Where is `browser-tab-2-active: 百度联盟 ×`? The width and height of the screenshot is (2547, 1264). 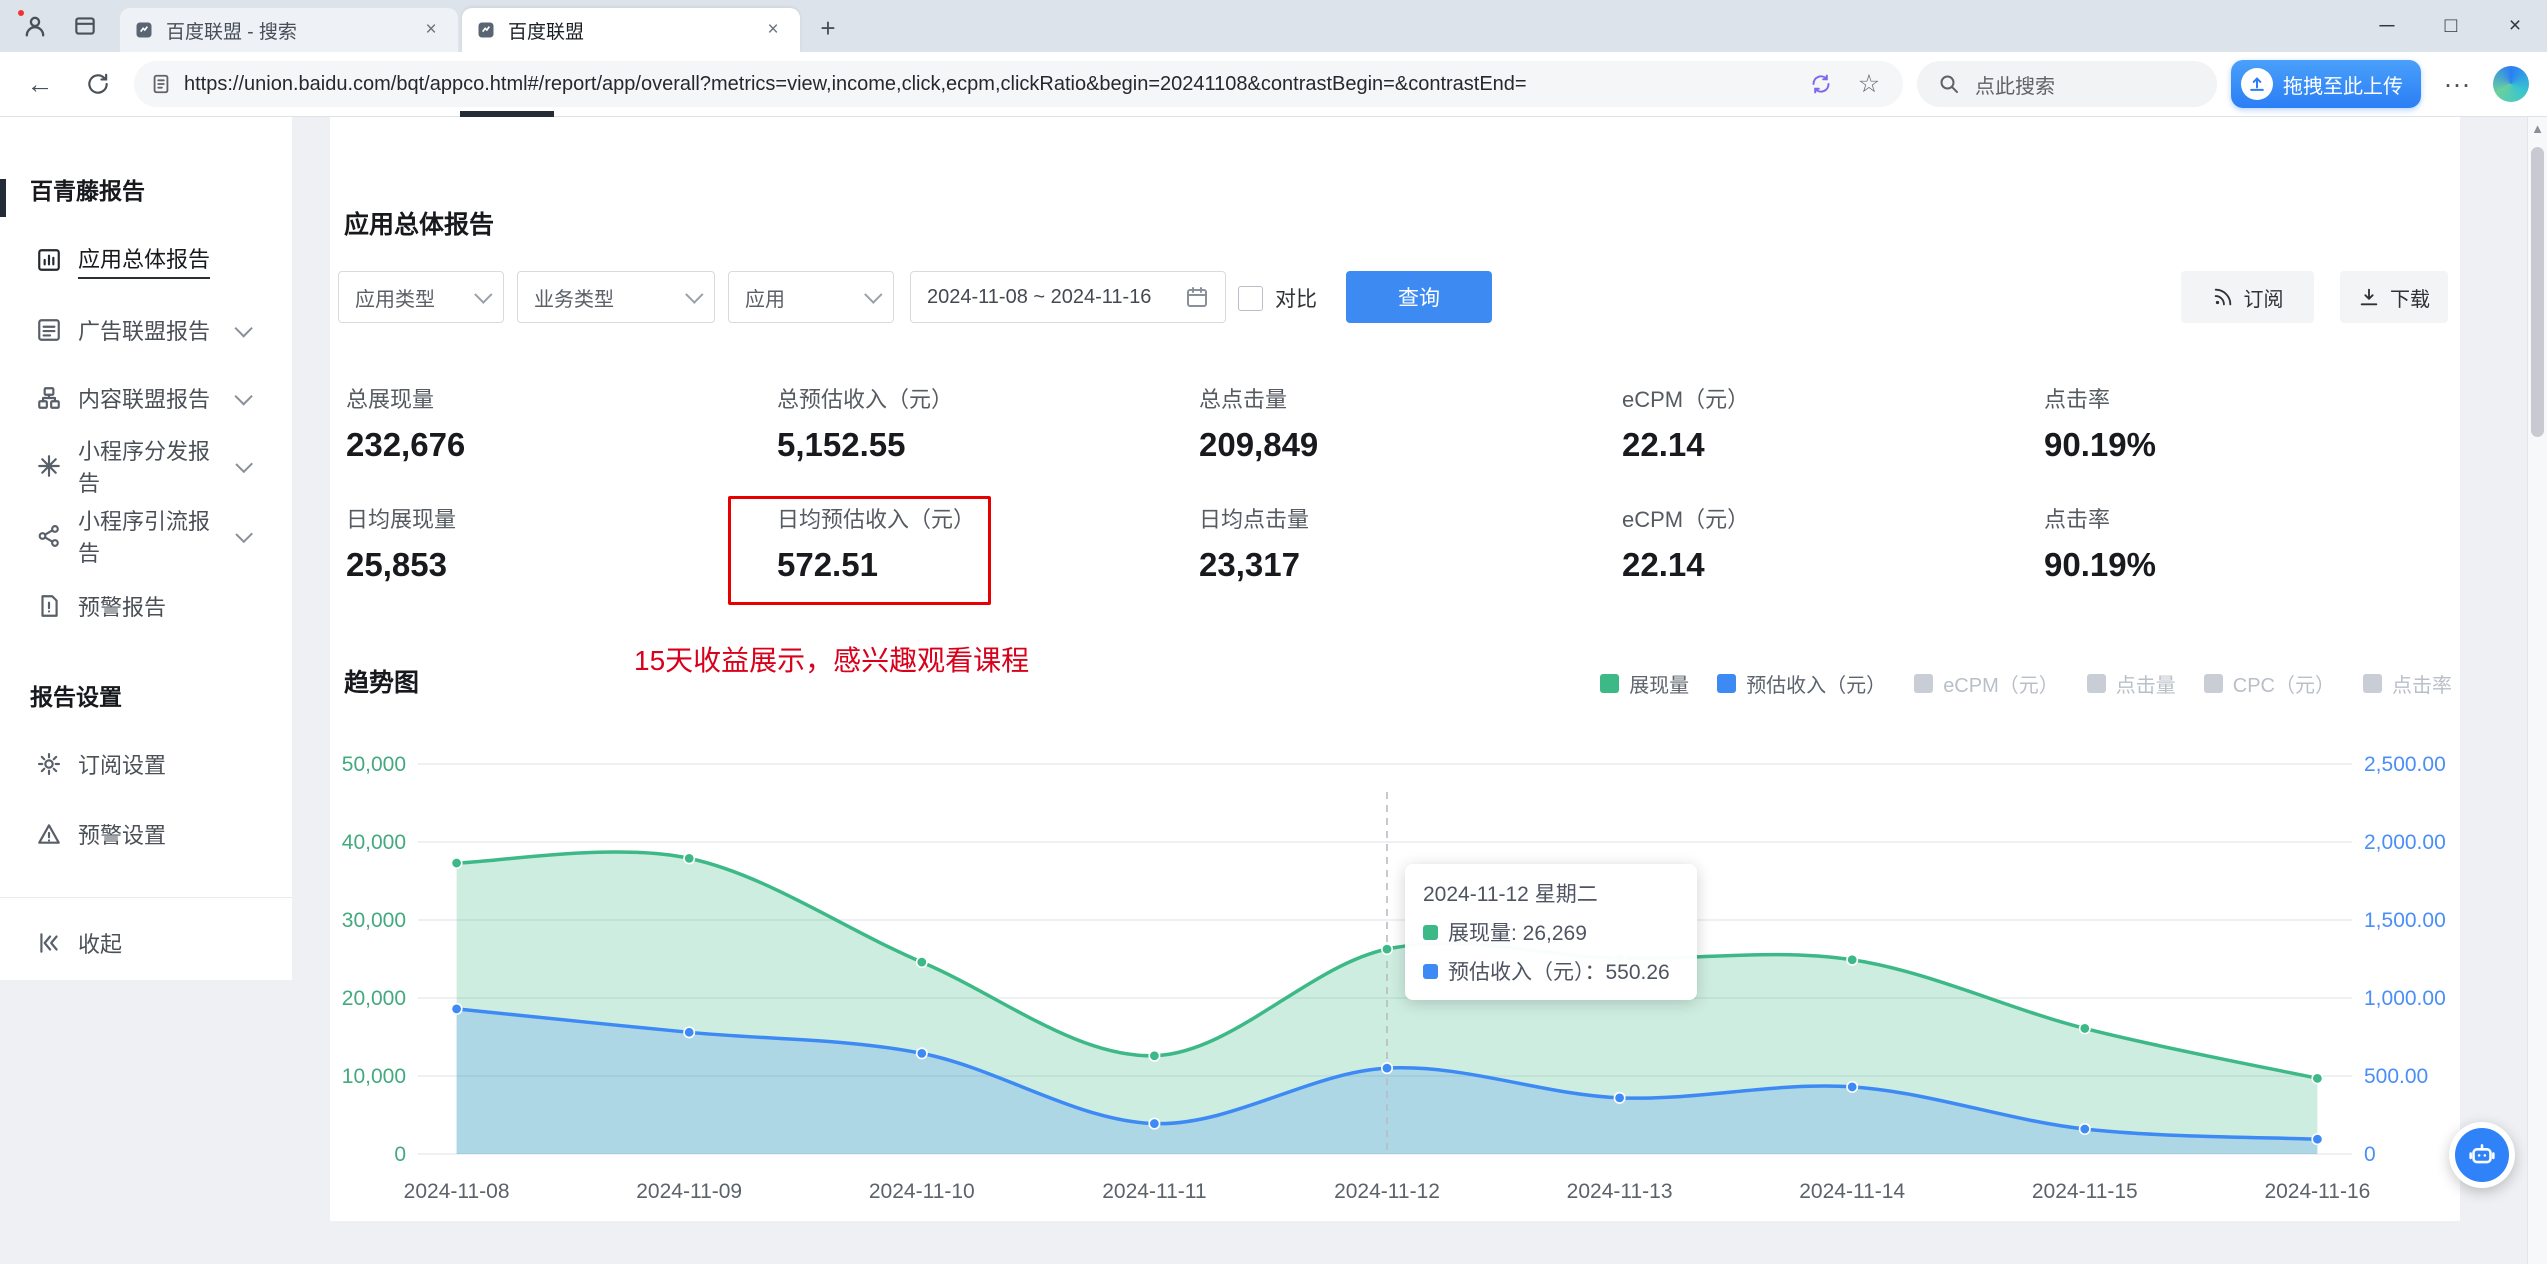
browser-tab-2-active: 百度联盟 × is located at coordinates (631, 30).